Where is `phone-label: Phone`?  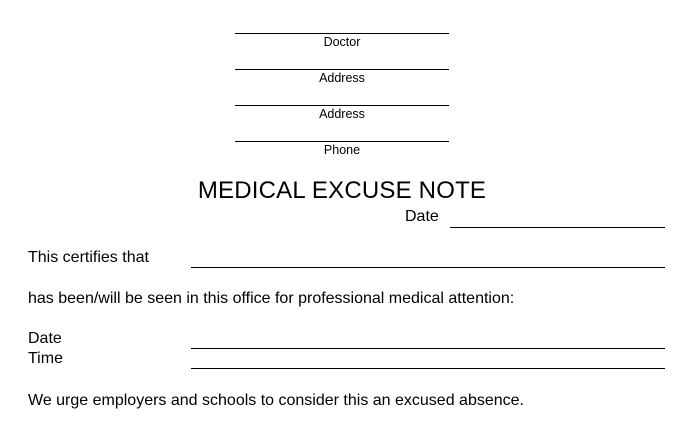 phone-label: Phone is located at coordinates (342, 150).